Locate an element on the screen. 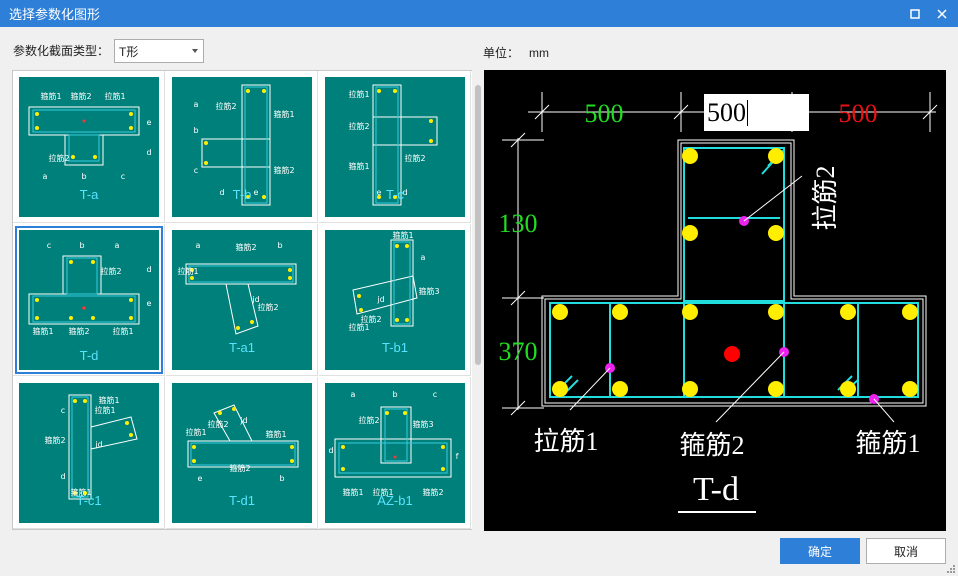 This screenshot has height=576, width=958. ok-button: 确定 is located at coordinates (820, 551).